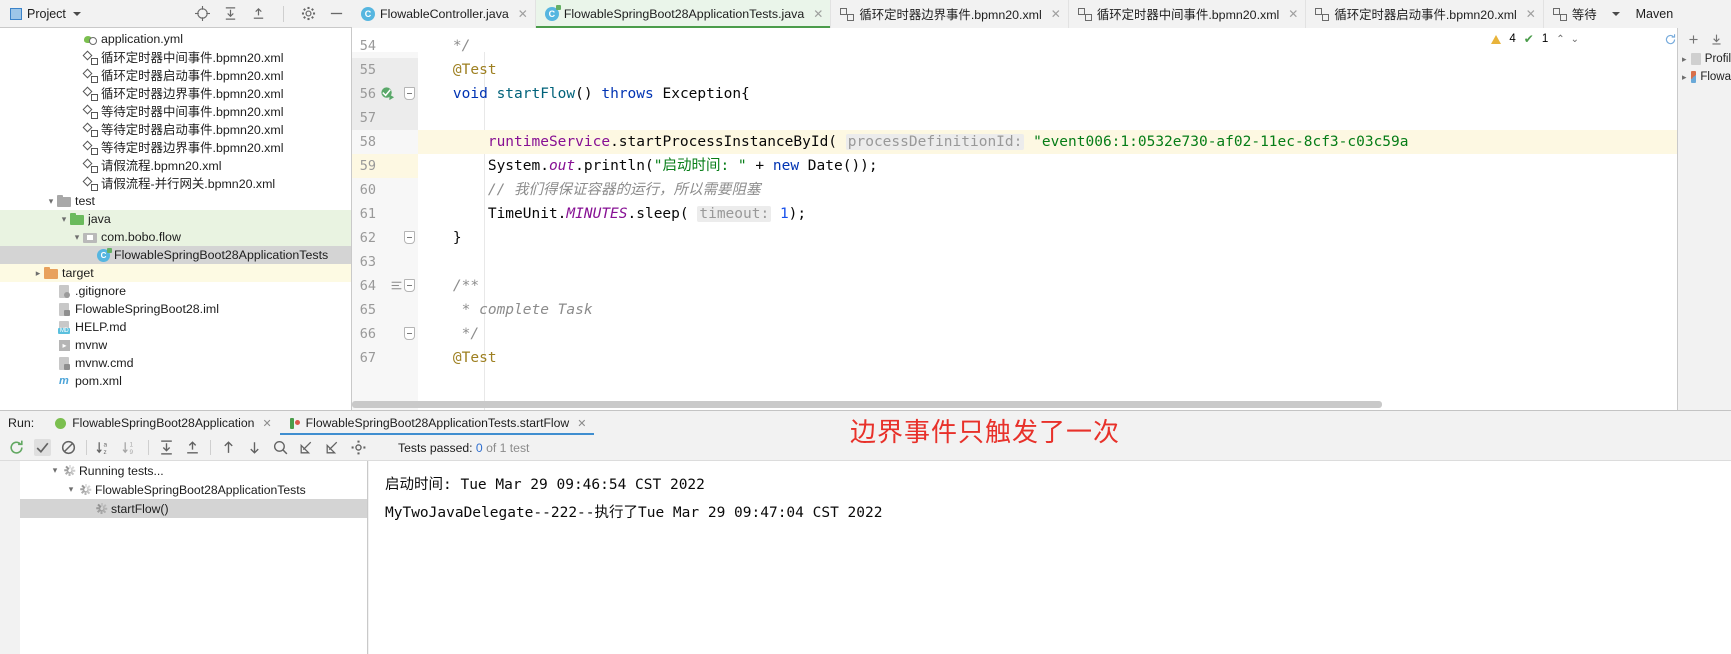 This screenshot has height=654, width=1731. What do you see at coordinates (175, 309) in the screenshot?
I see `project-tree-node: FlowableSpringBoot28.iml` at bounding box center [175, 309].